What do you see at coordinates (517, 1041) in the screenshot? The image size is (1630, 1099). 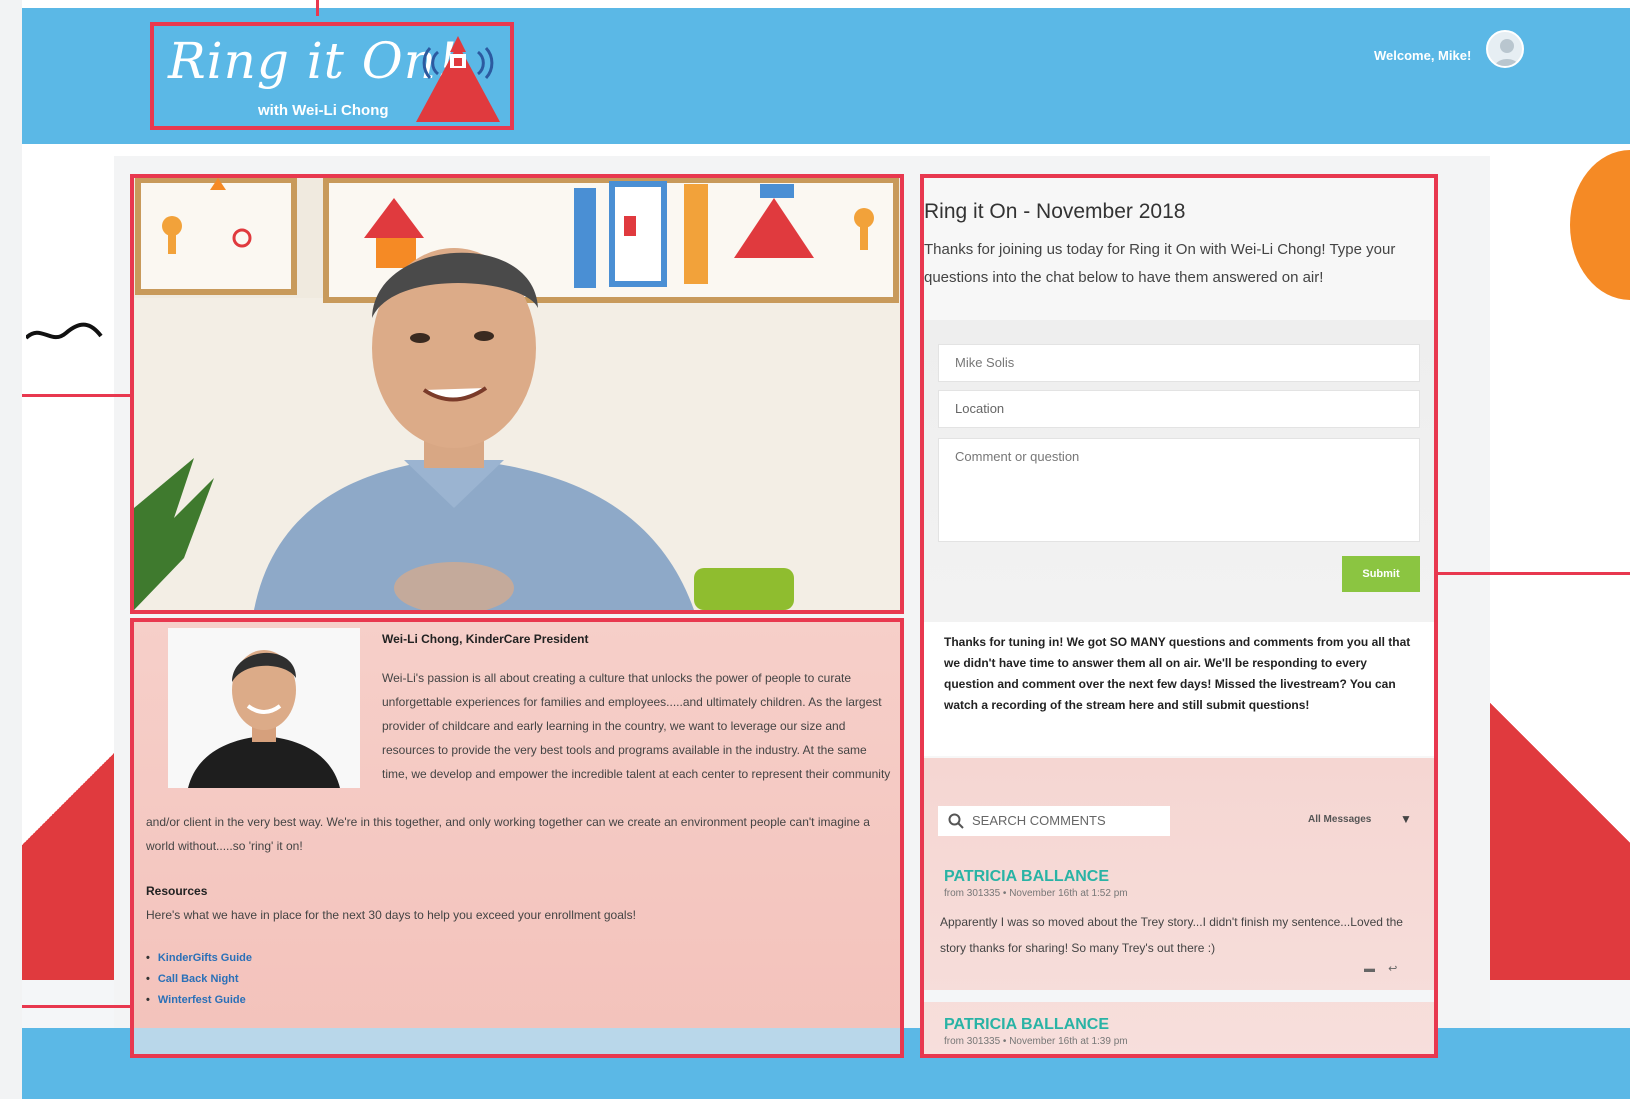 I see `bio-bottom-strip` at bounding box center [517, 1041].